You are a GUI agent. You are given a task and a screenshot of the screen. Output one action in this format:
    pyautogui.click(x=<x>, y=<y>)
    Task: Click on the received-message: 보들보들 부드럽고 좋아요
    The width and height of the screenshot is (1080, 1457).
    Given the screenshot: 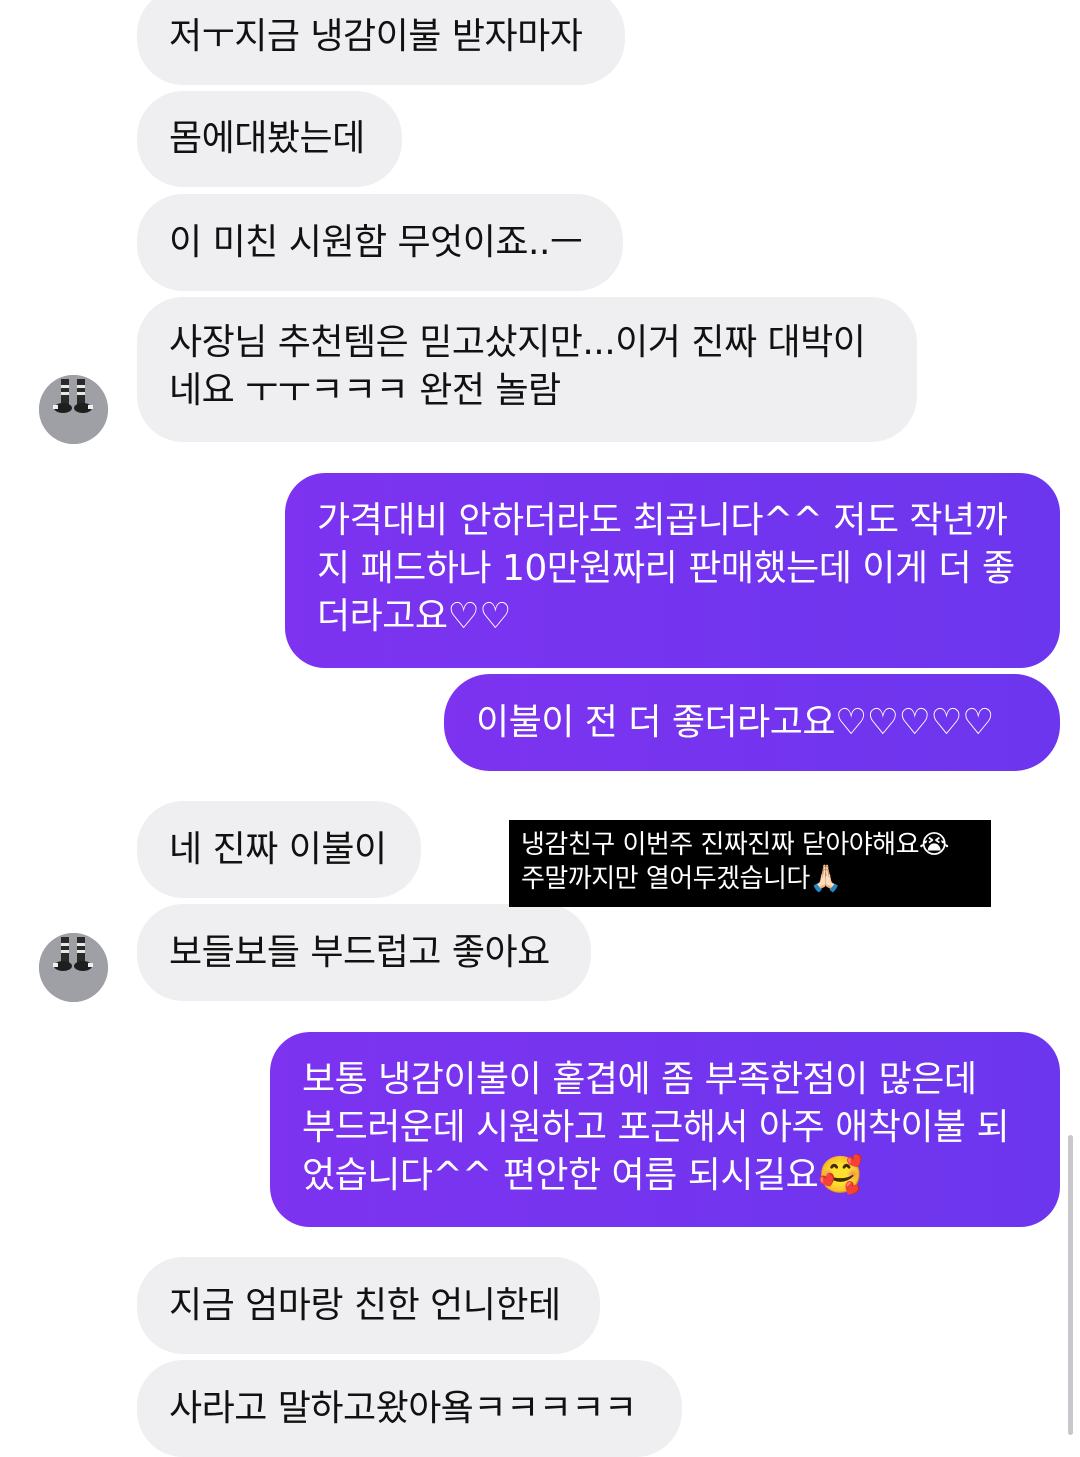 What is the action you would take?
    pyautogui.click(x=364, y=952)
    